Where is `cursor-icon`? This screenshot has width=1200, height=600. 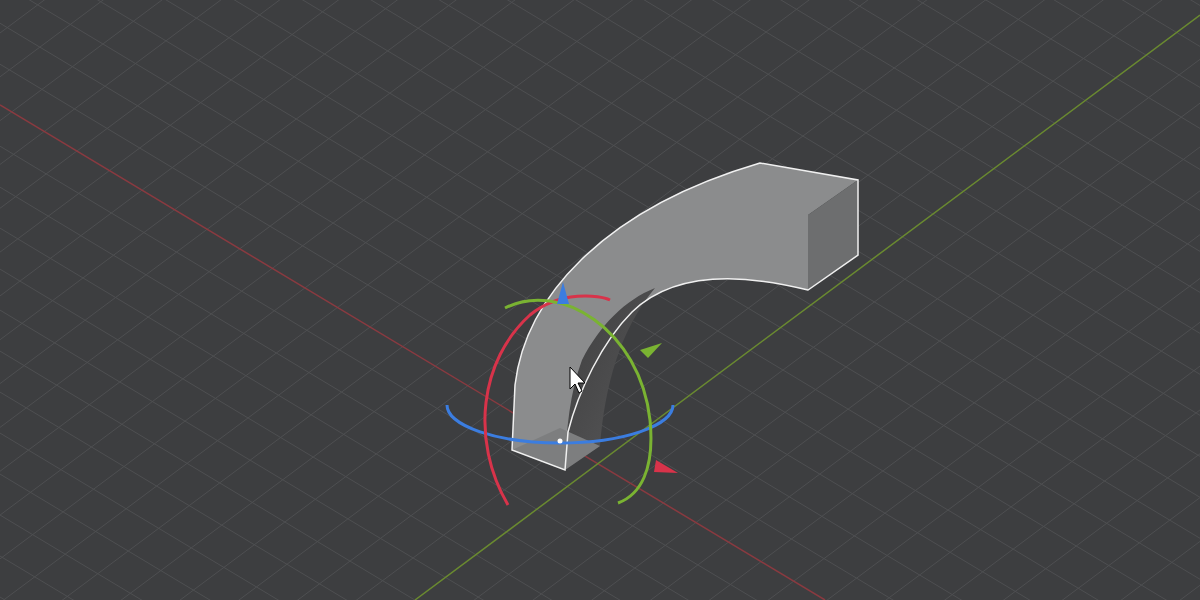
cursor-icon is located at coordinates (577, 380).